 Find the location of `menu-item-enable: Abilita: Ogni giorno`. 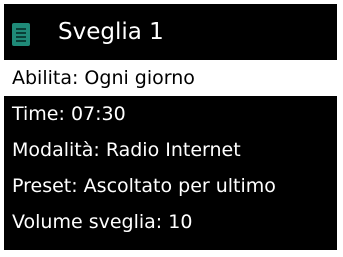

menu-item-enable: Abilita: Ogni giorno is located at coordinates (170, 78).